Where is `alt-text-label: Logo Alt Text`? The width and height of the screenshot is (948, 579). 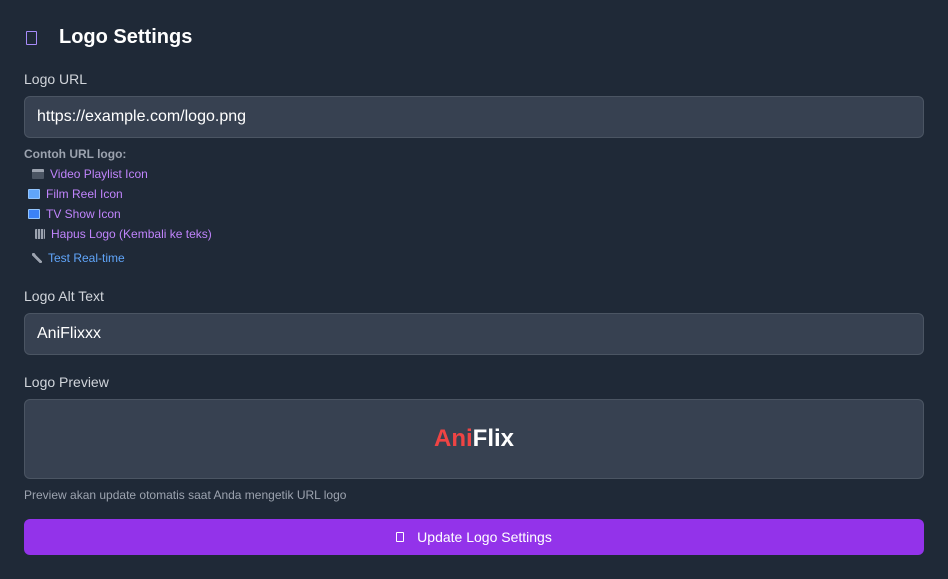
alt-text-label: Logo Alt Text is located at coordinates (64, 296).